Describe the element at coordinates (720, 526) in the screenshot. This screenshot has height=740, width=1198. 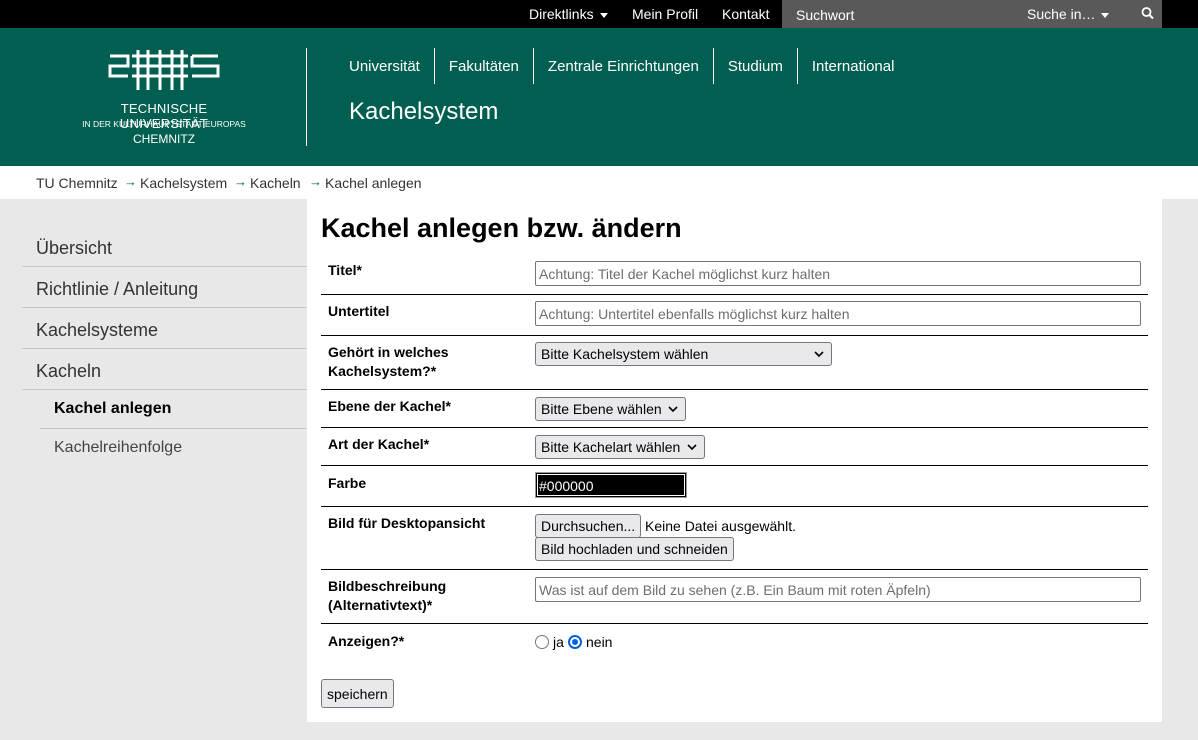
I see `no-file-text: Keine Datei ausgewählt.` at that location.